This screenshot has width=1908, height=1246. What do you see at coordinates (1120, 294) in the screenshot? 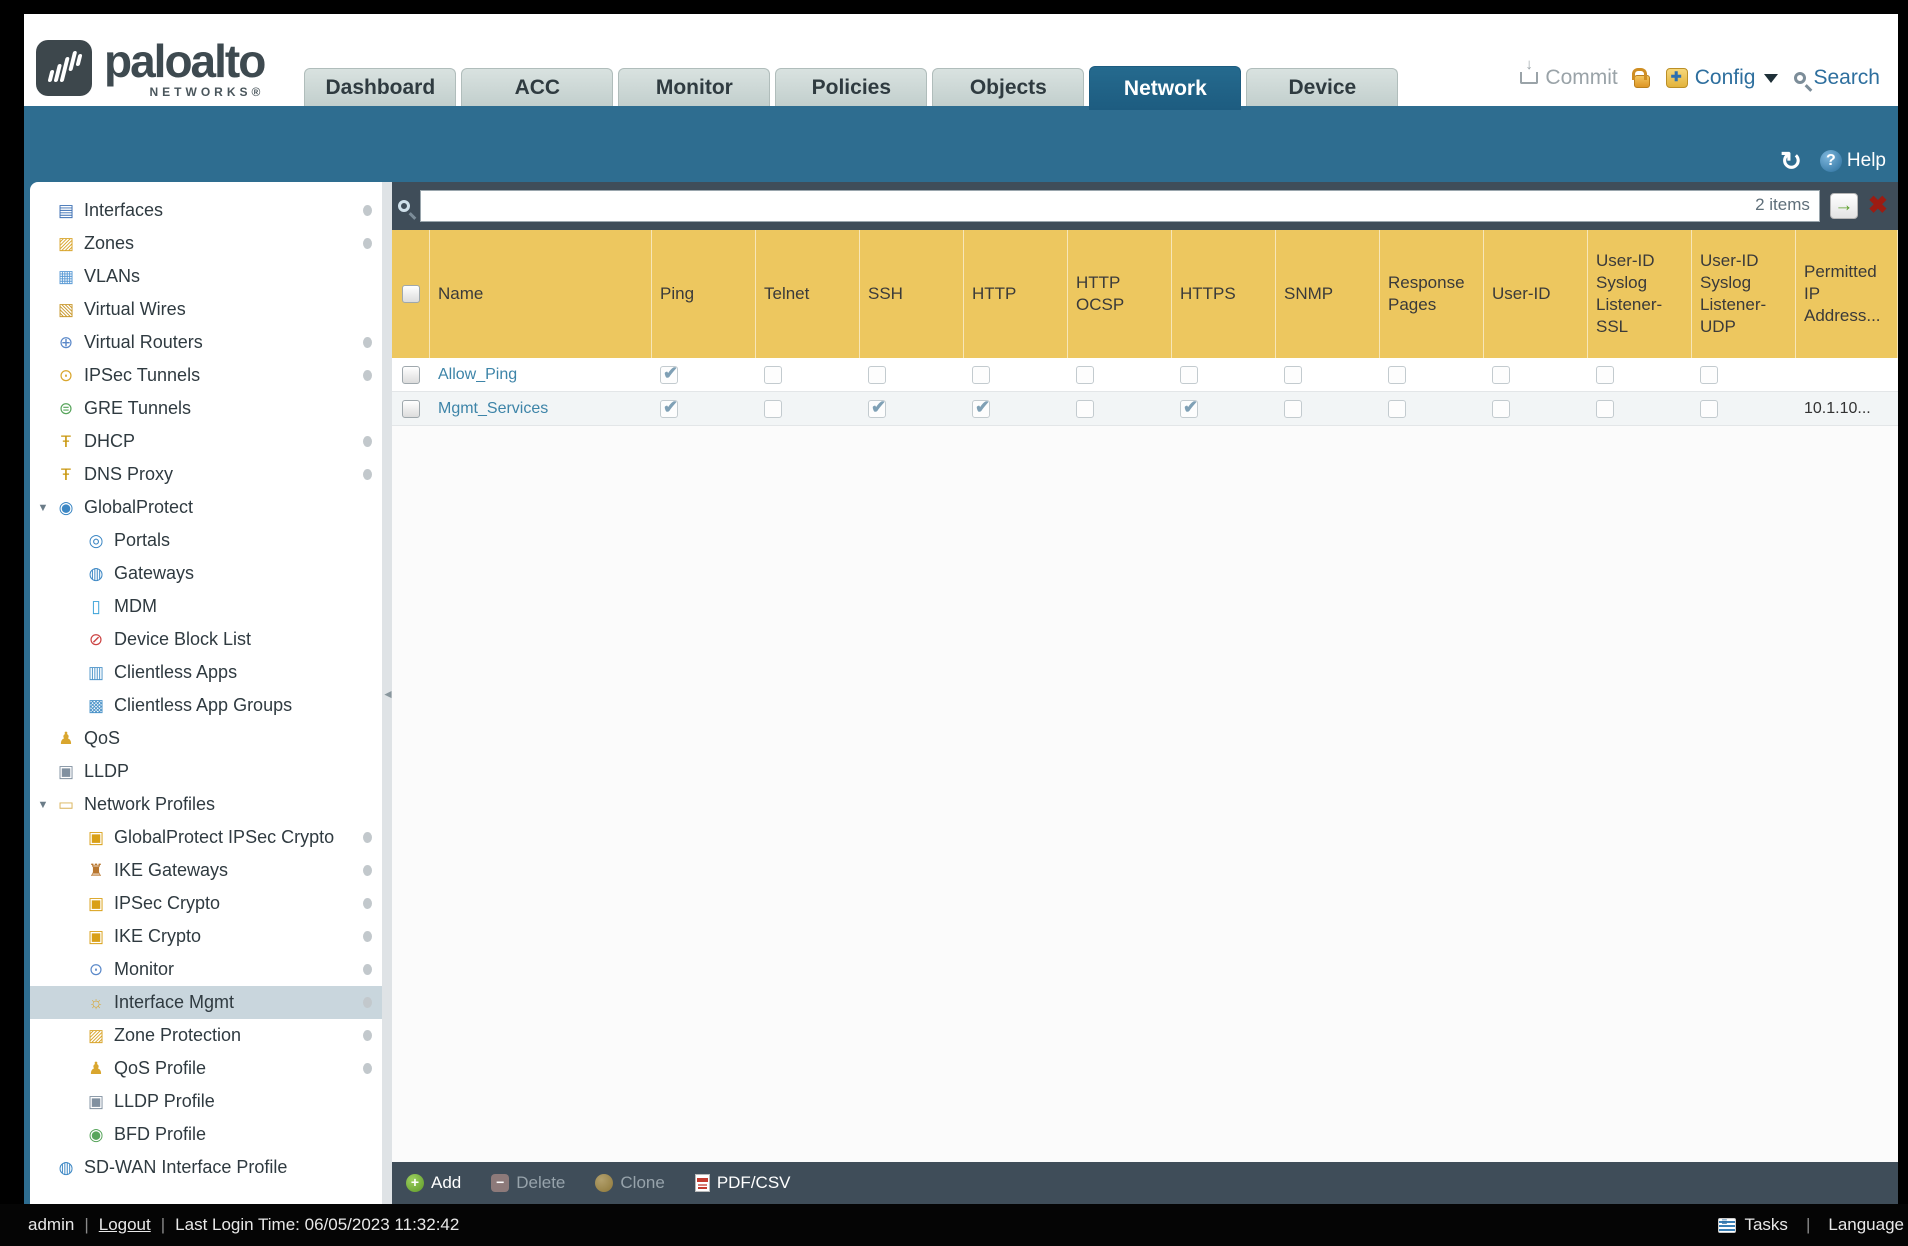
I see `column-header-http-ocsp: HTTP OCSP` at bounding box center [1120, 294].